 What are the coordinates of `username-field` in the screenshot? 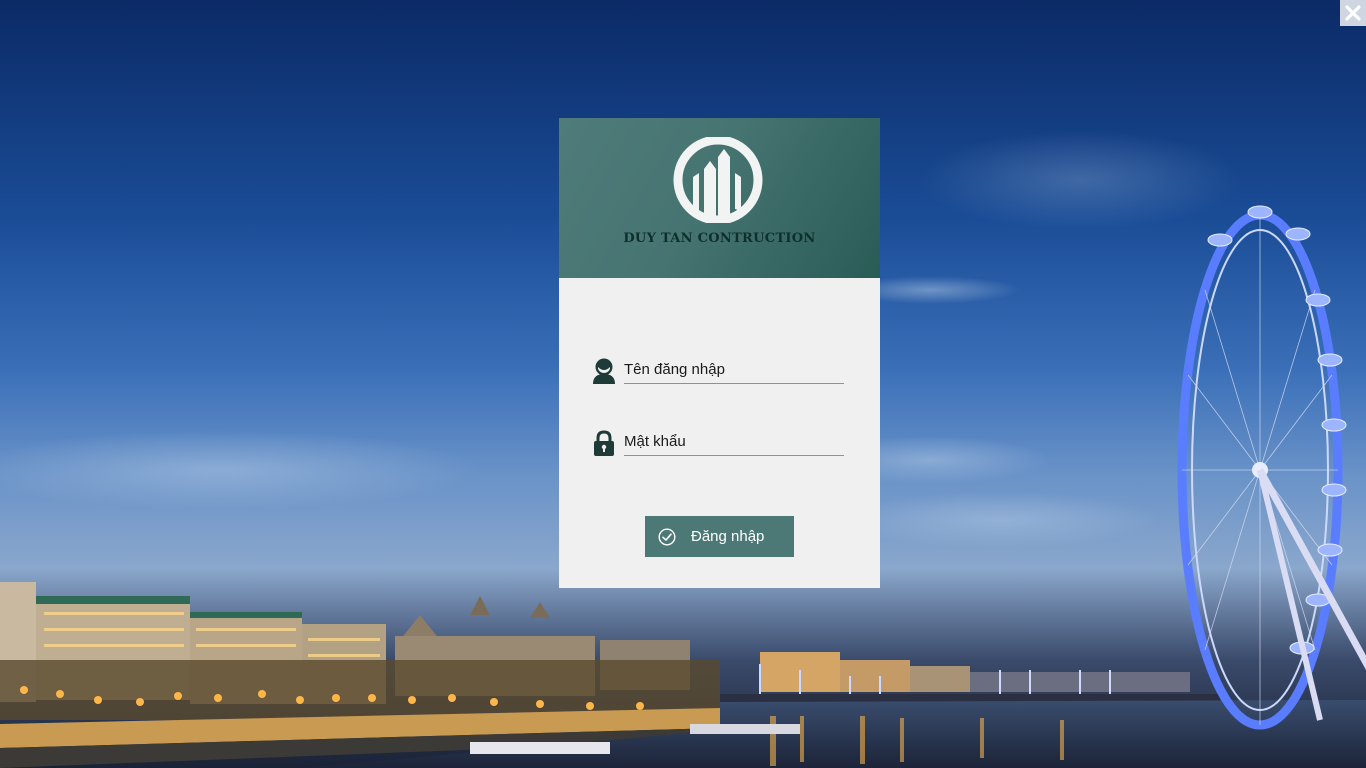 It's located at (718, 371).